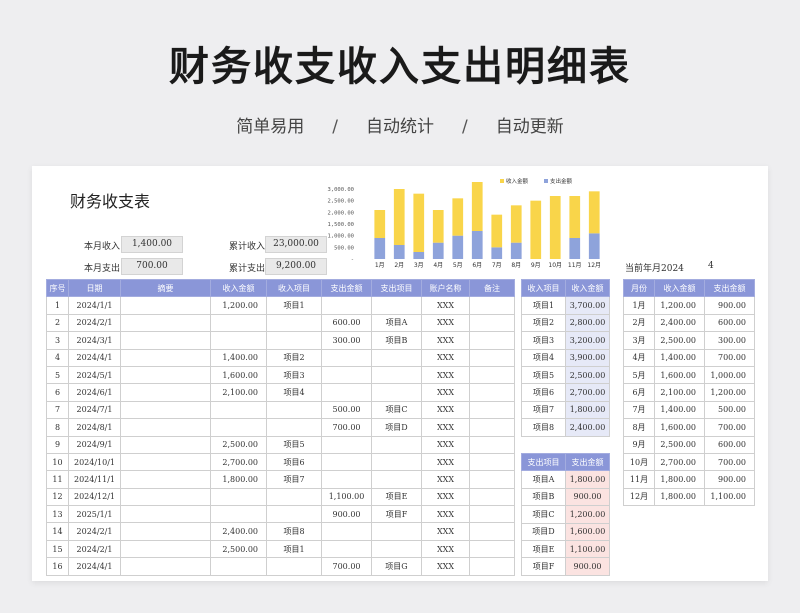 The image size is (800, 613). What do you see at coordinates (94, 462) in the screenshot?
I see `table-cell: 2024/10/1` at bounding box center [94, 462].